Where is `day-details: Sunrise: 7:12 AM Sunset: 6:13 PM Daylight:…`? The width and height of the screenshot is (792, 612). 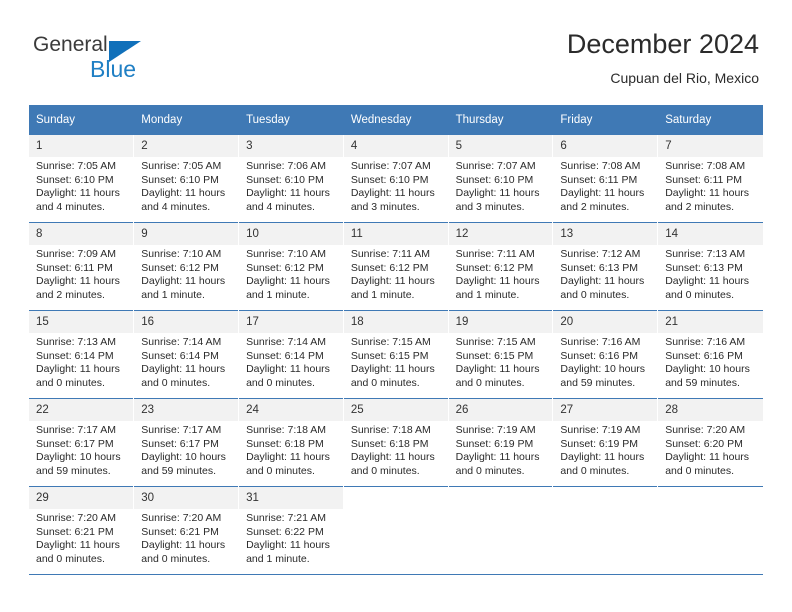 day-details: Sunrise: 7:12 AM Sunset: 6:13 PM Daylight:… is located at coordinates (605, 273).